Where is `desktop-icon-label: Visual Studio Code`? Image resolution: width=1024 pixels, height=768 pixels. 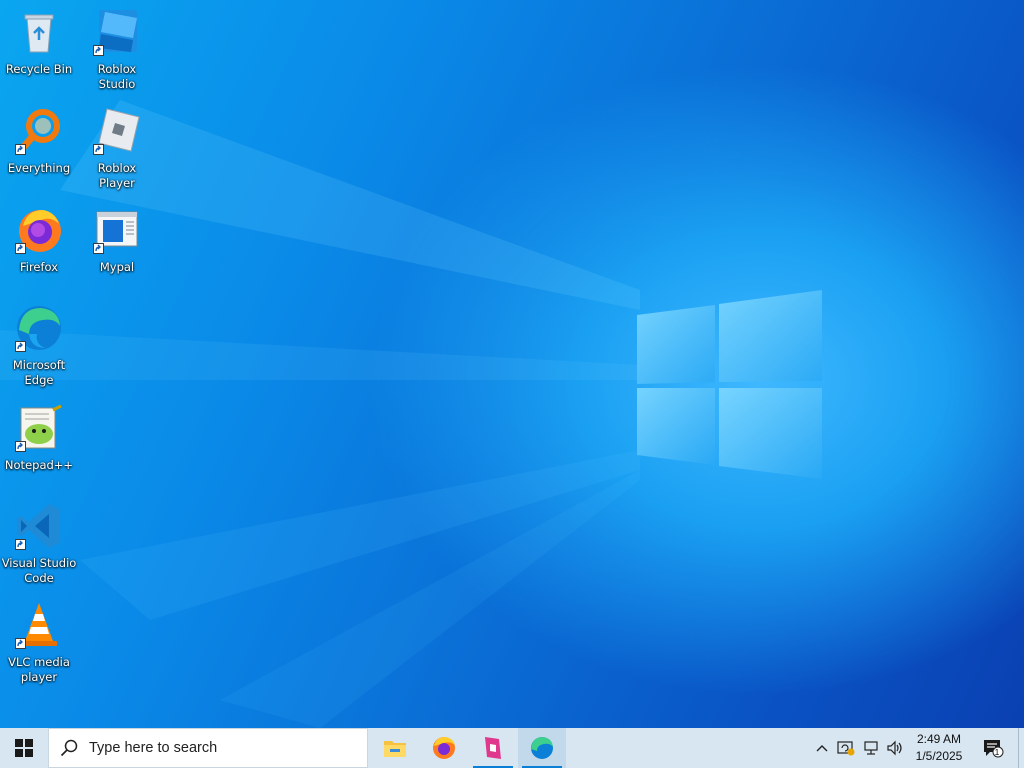 desktop-icon-label: Visual Studio Code is located at coordinates (39, 570).